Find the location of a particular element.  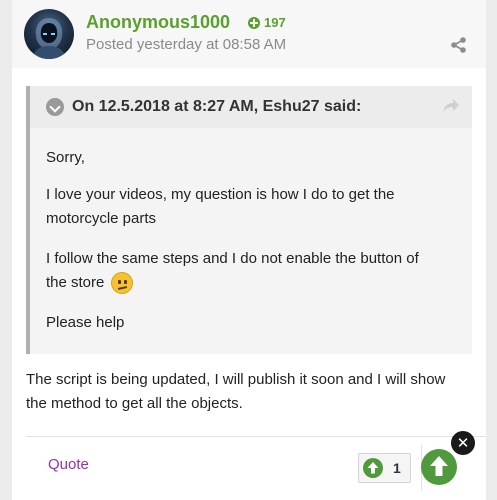

quote-header: On 12.5.2018 at 8:27 AM, Eshu27 said: is located at coordinates (251, 107).